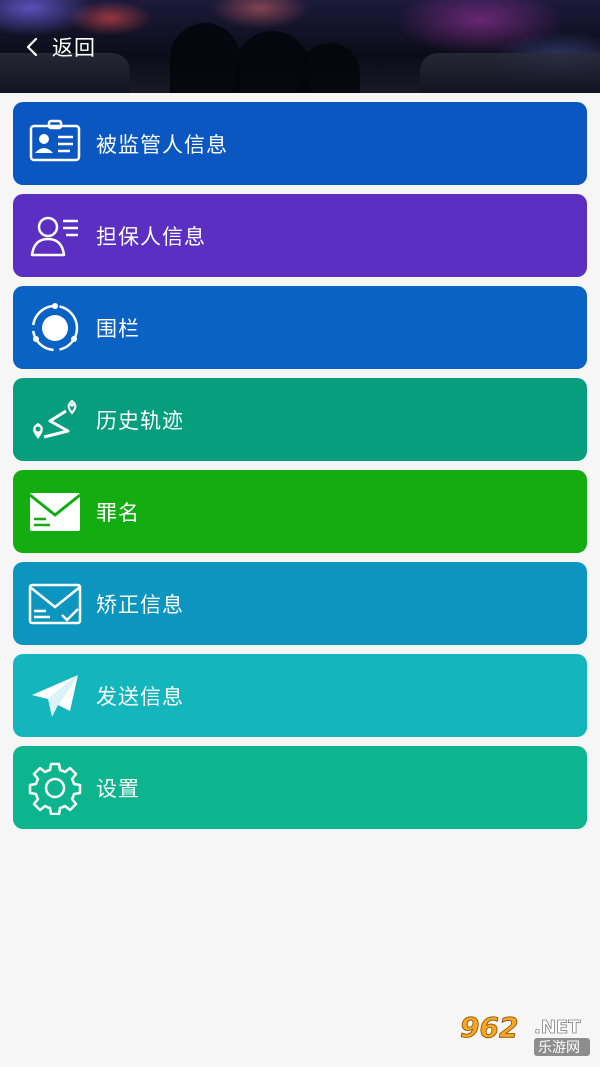 This screenshot has height=1067, width=600. I want to click on watermark-suffix: .NET, so click(557, 1027).